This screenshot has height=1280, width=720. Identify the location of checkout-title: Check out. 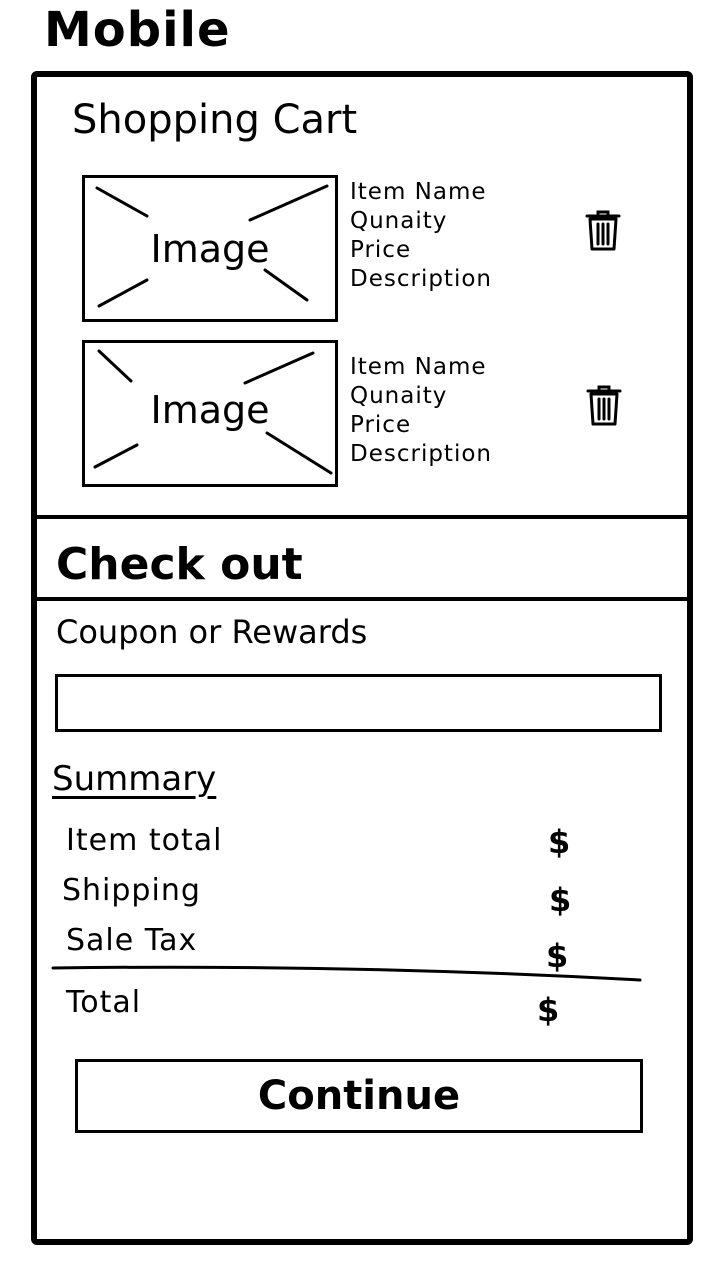
(179, 564).